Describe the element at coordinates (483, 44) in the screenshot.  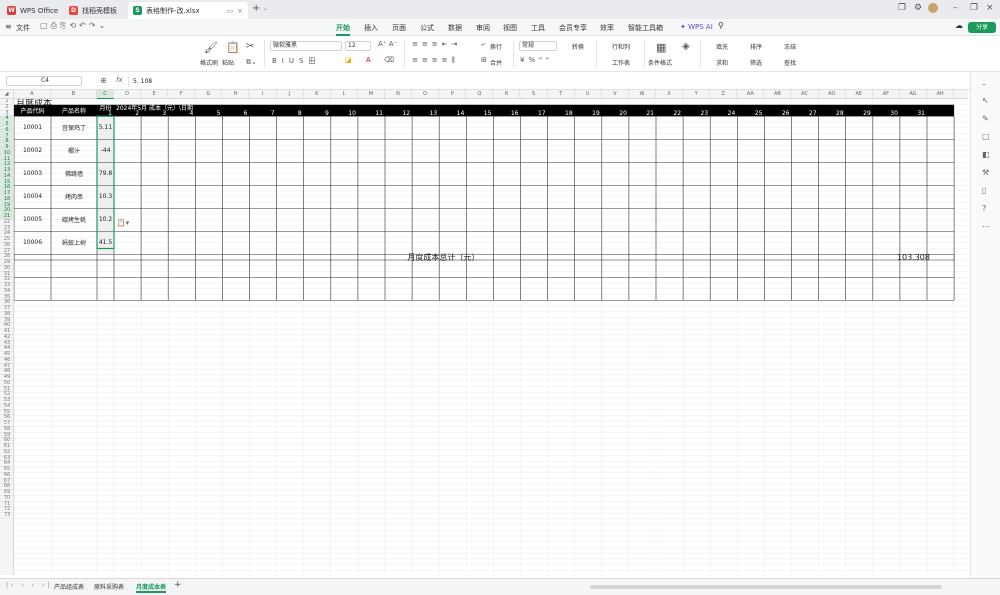
I see `wrap-icon: ⤶` at that location.